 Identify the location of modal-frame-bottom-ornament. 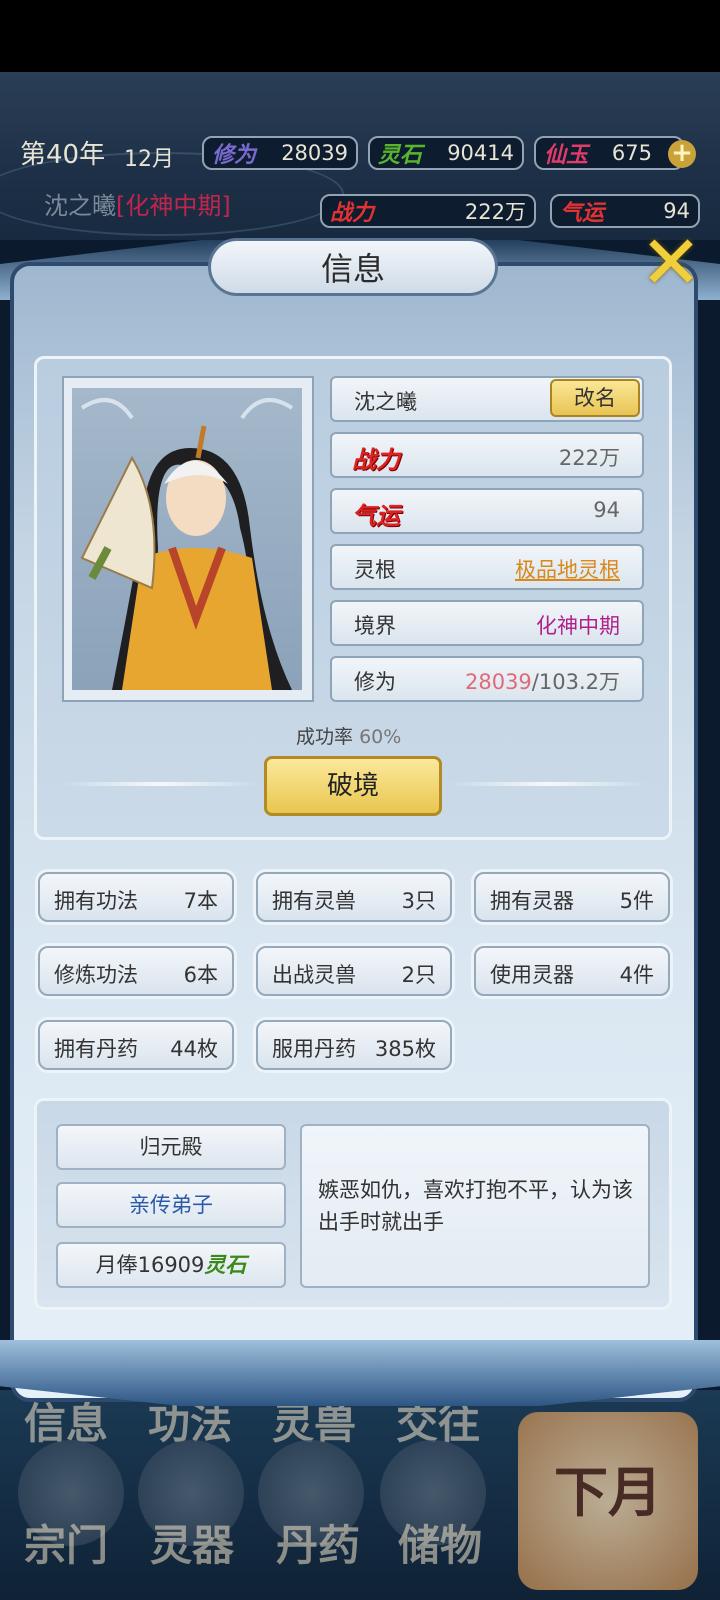
(360, 1373).